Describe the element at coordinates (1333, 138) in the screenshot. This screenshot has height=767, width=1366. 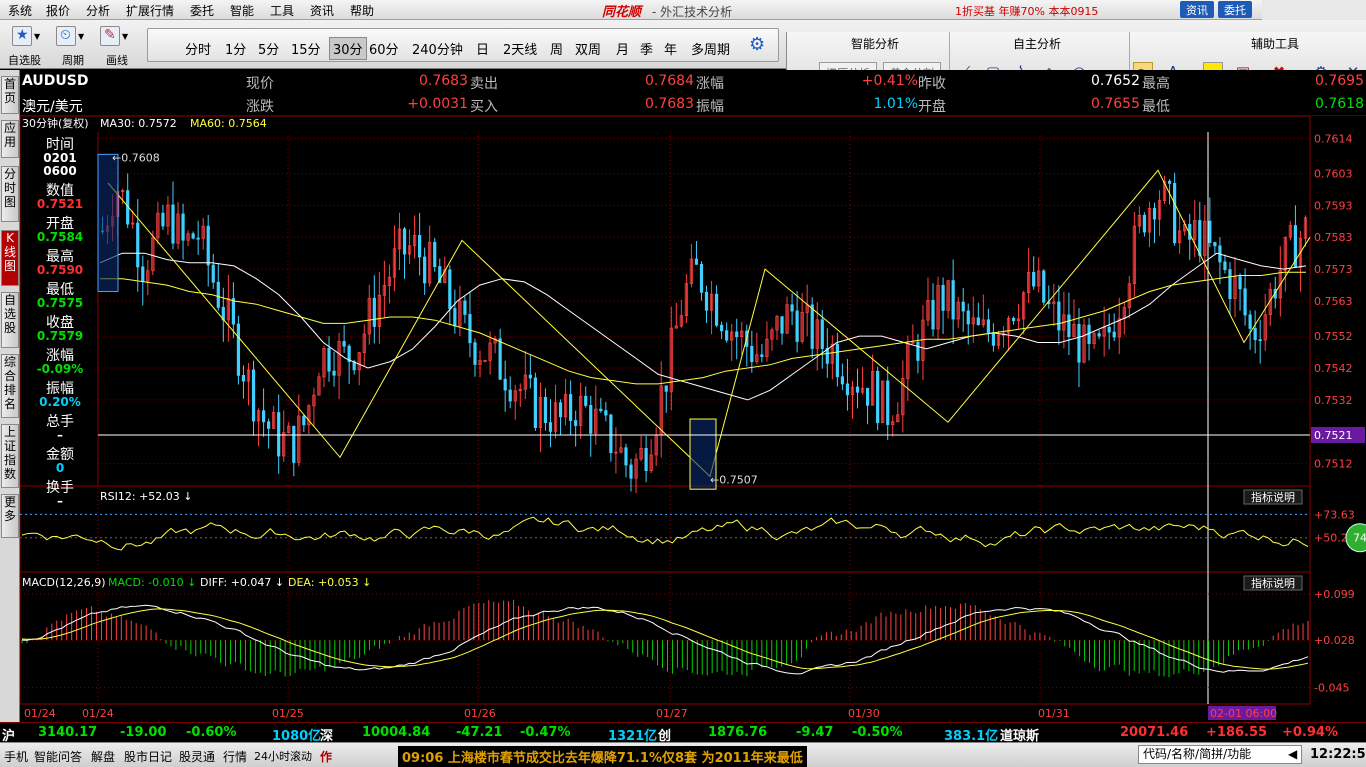
I see `price-tick: 0.7614` at that location.